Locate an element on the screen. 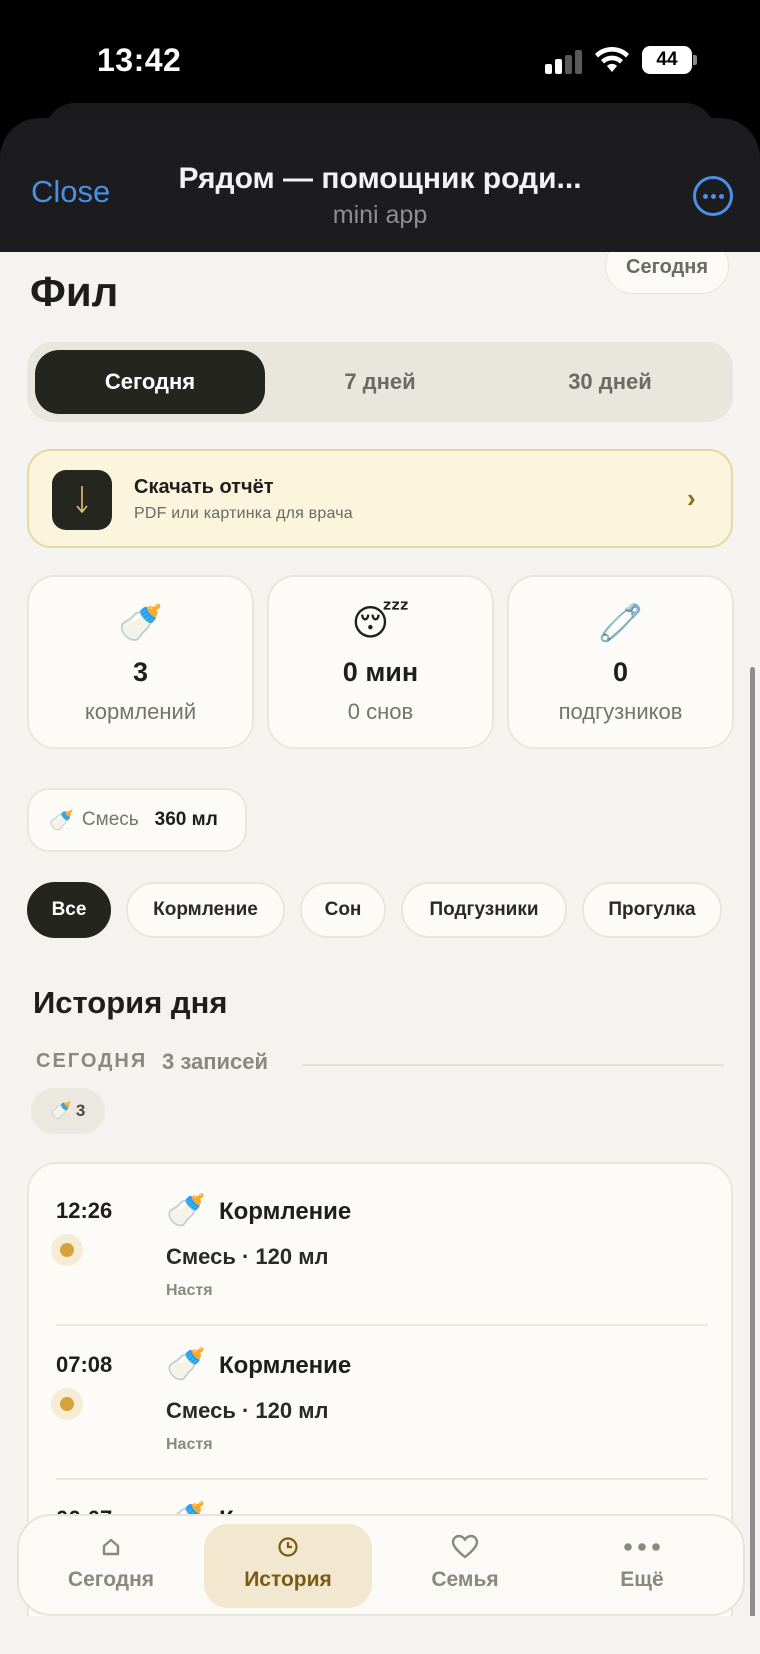  nav-label: Сегодня is located at coordinates (111, 1579).